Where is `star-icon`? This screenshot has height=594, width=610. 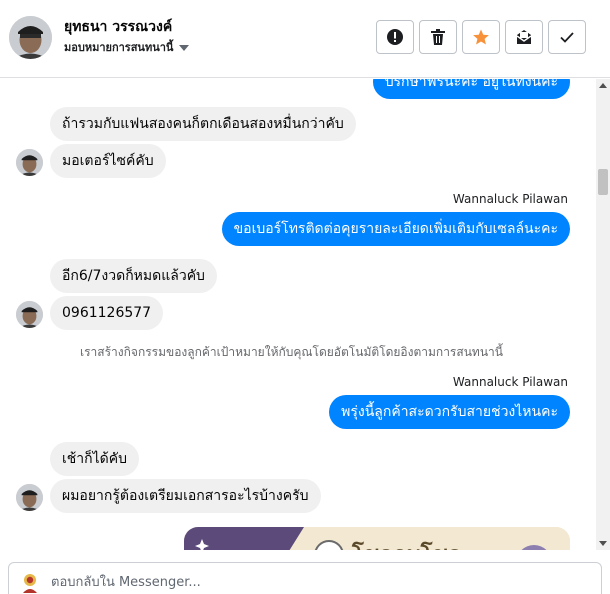
star-icon is located at coordinates (481, 37).